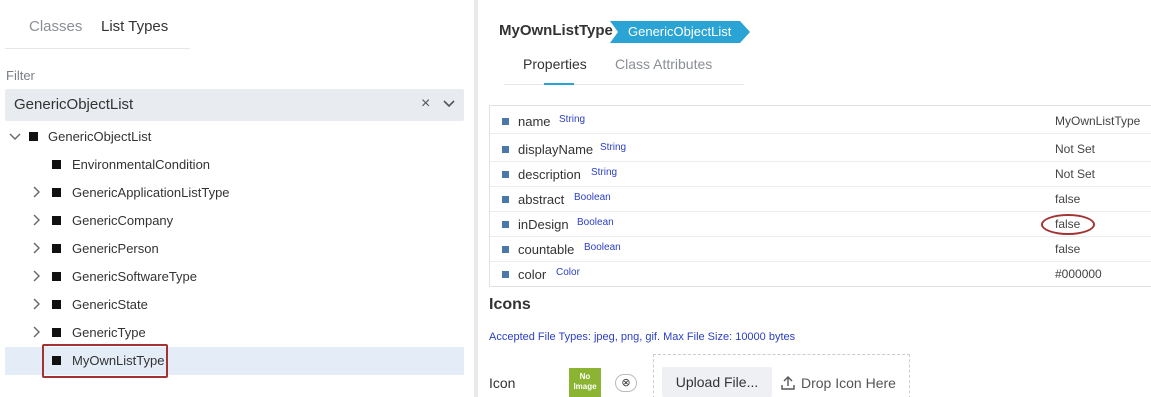 The width and height of the screenshot is (1151, 397). Describe the element at coordinates (1098, 121) in the screenshot. I see `property-value: MyOwnListType` at that location.